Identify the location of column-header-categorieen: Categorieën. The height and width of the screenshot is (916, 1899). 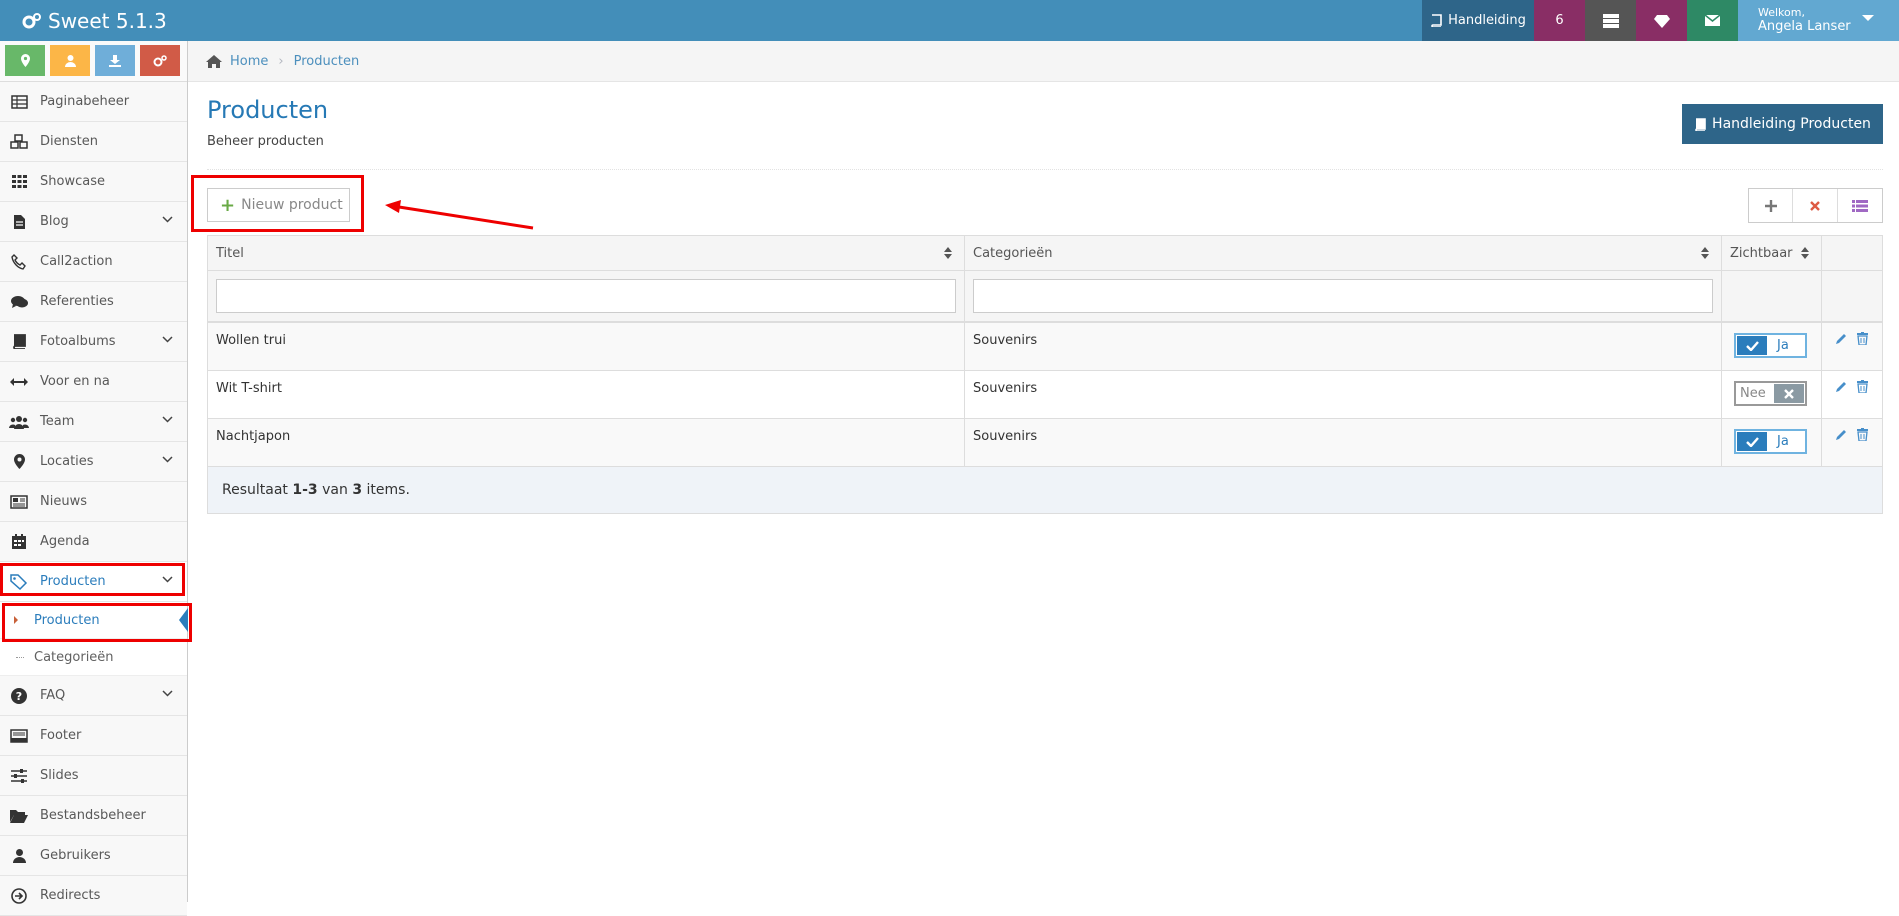
(1343, 253).